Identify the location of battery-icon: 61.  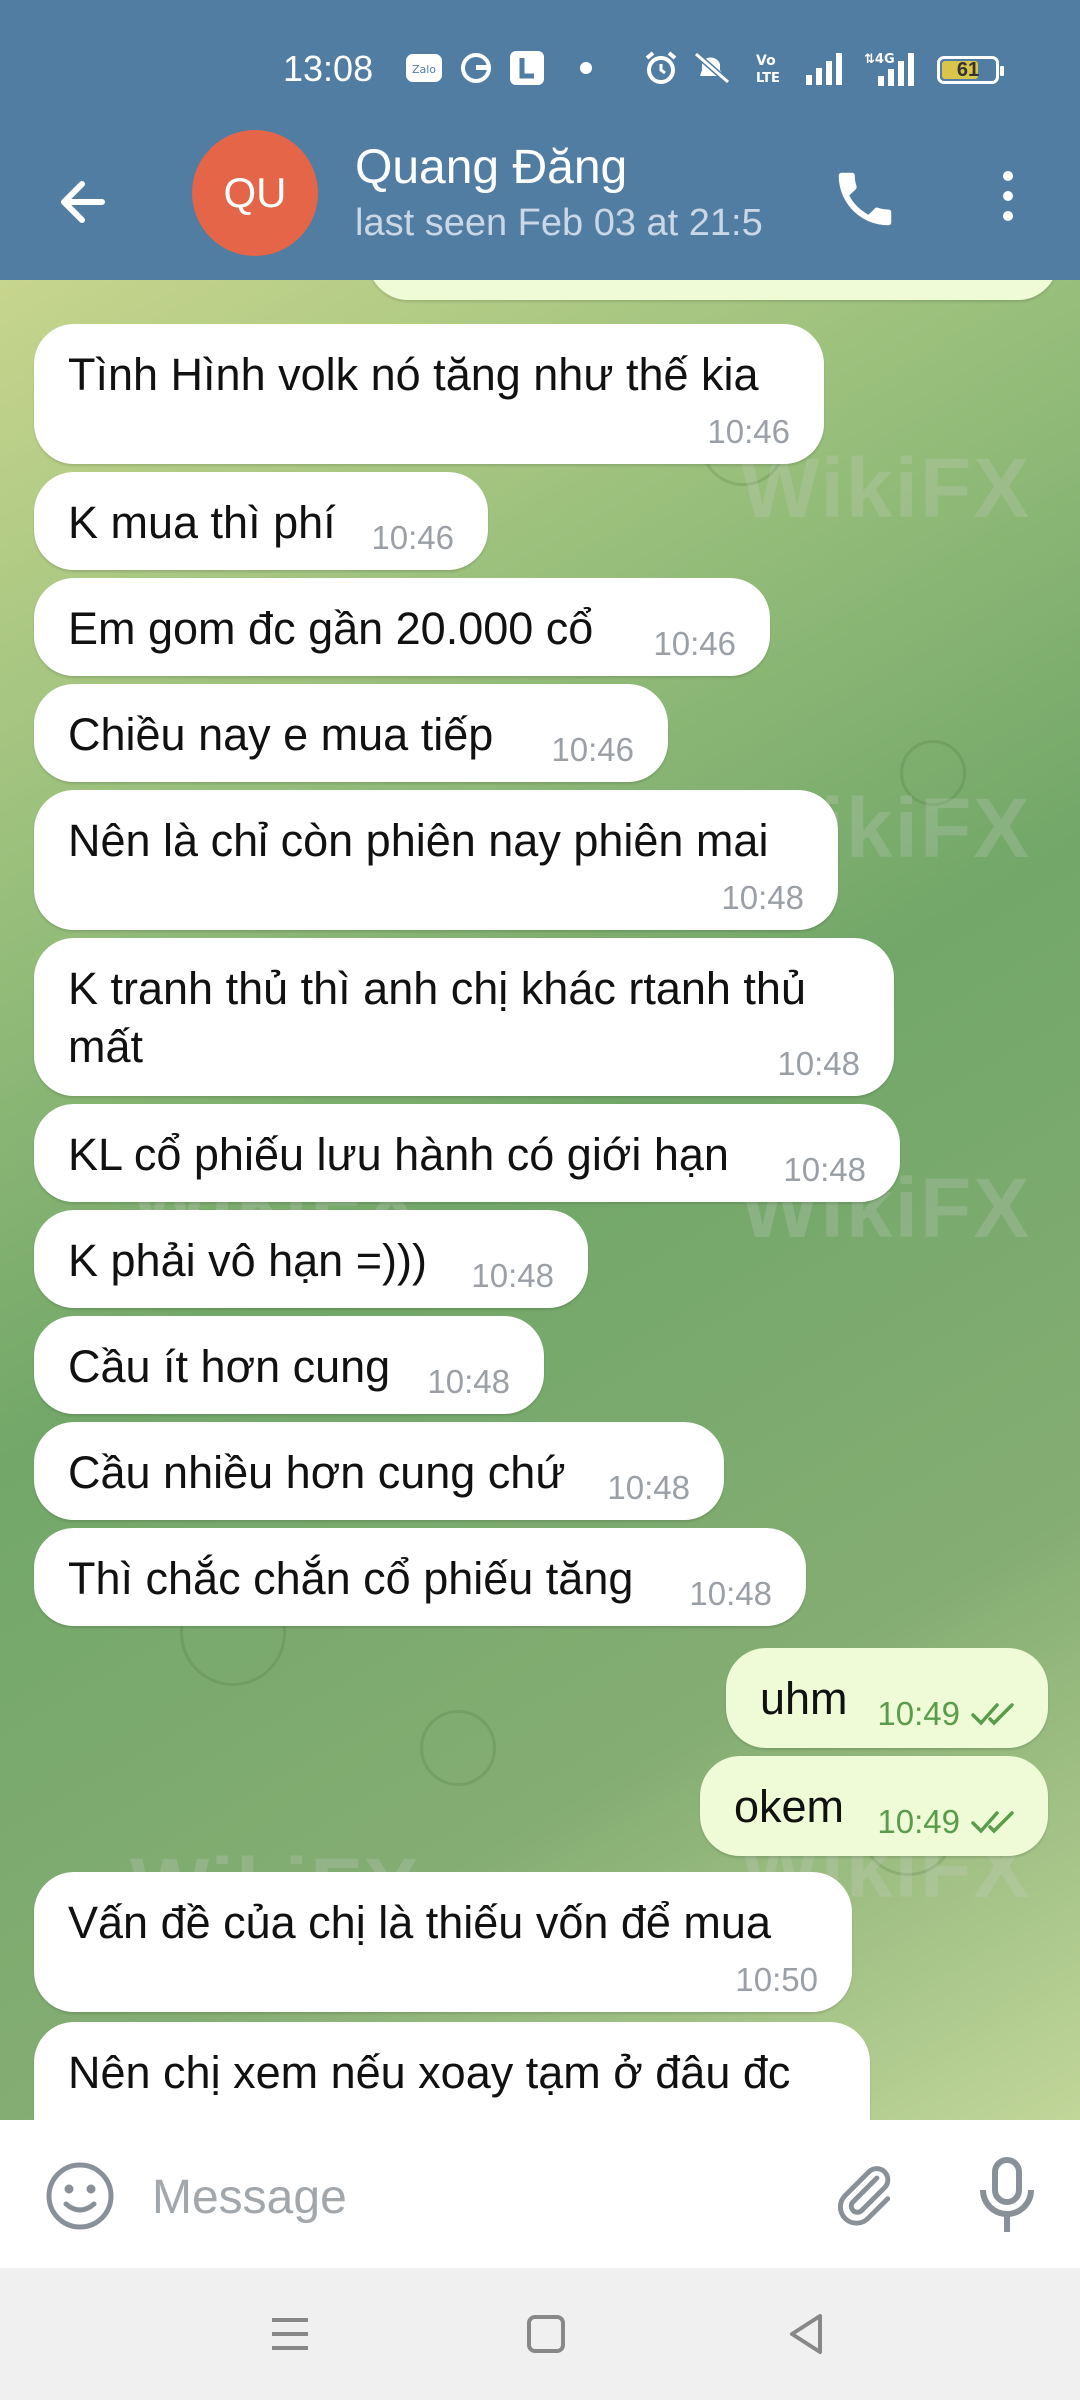
(970, 70).